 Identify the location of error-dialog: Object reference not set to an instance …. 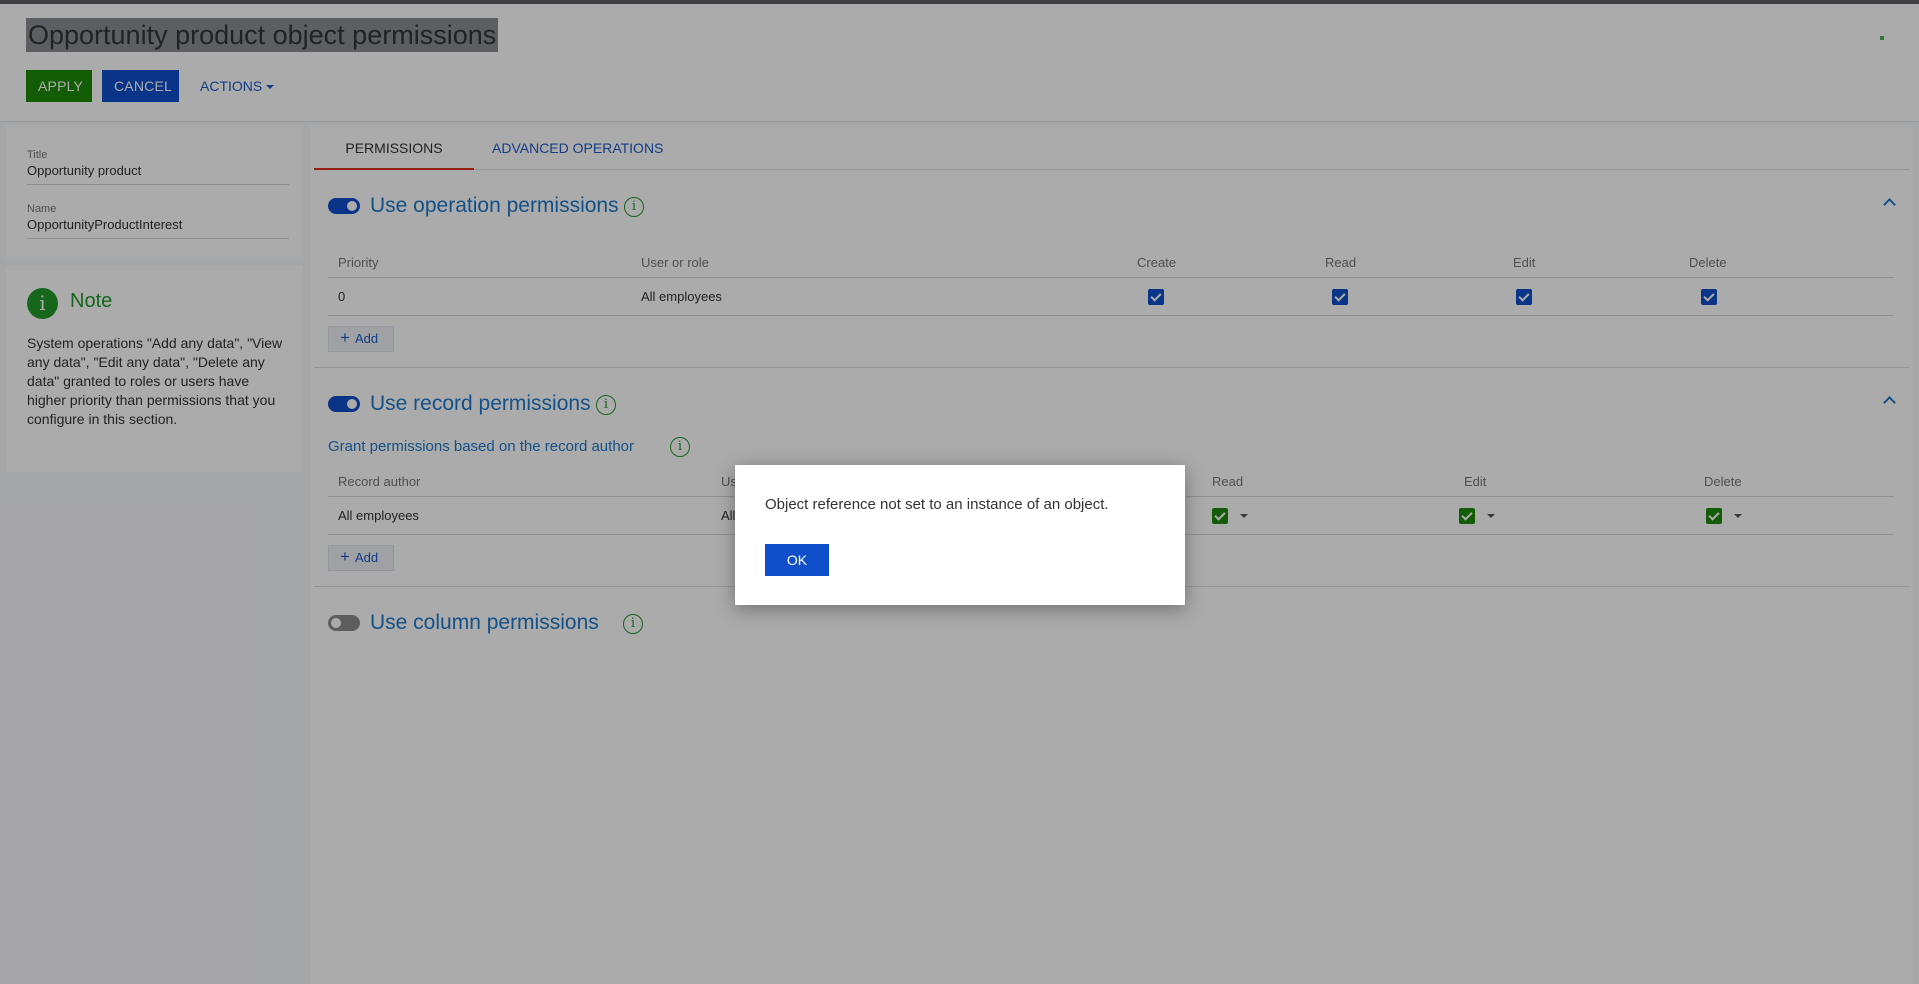
(960, 535).